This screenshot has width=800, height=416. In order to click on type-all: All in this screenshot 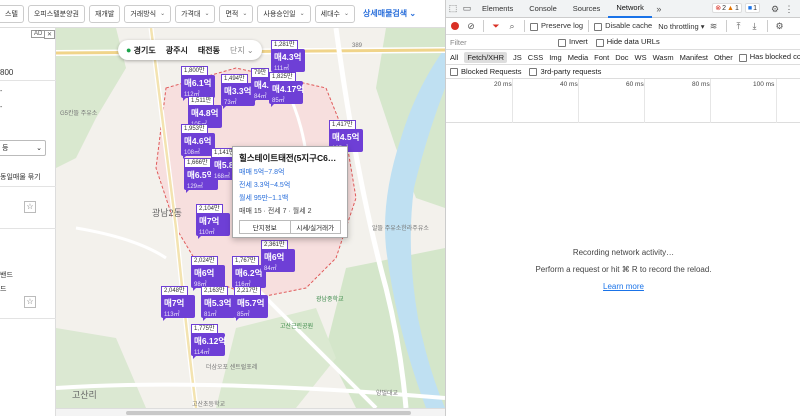, I will do `click(454, 57)`.